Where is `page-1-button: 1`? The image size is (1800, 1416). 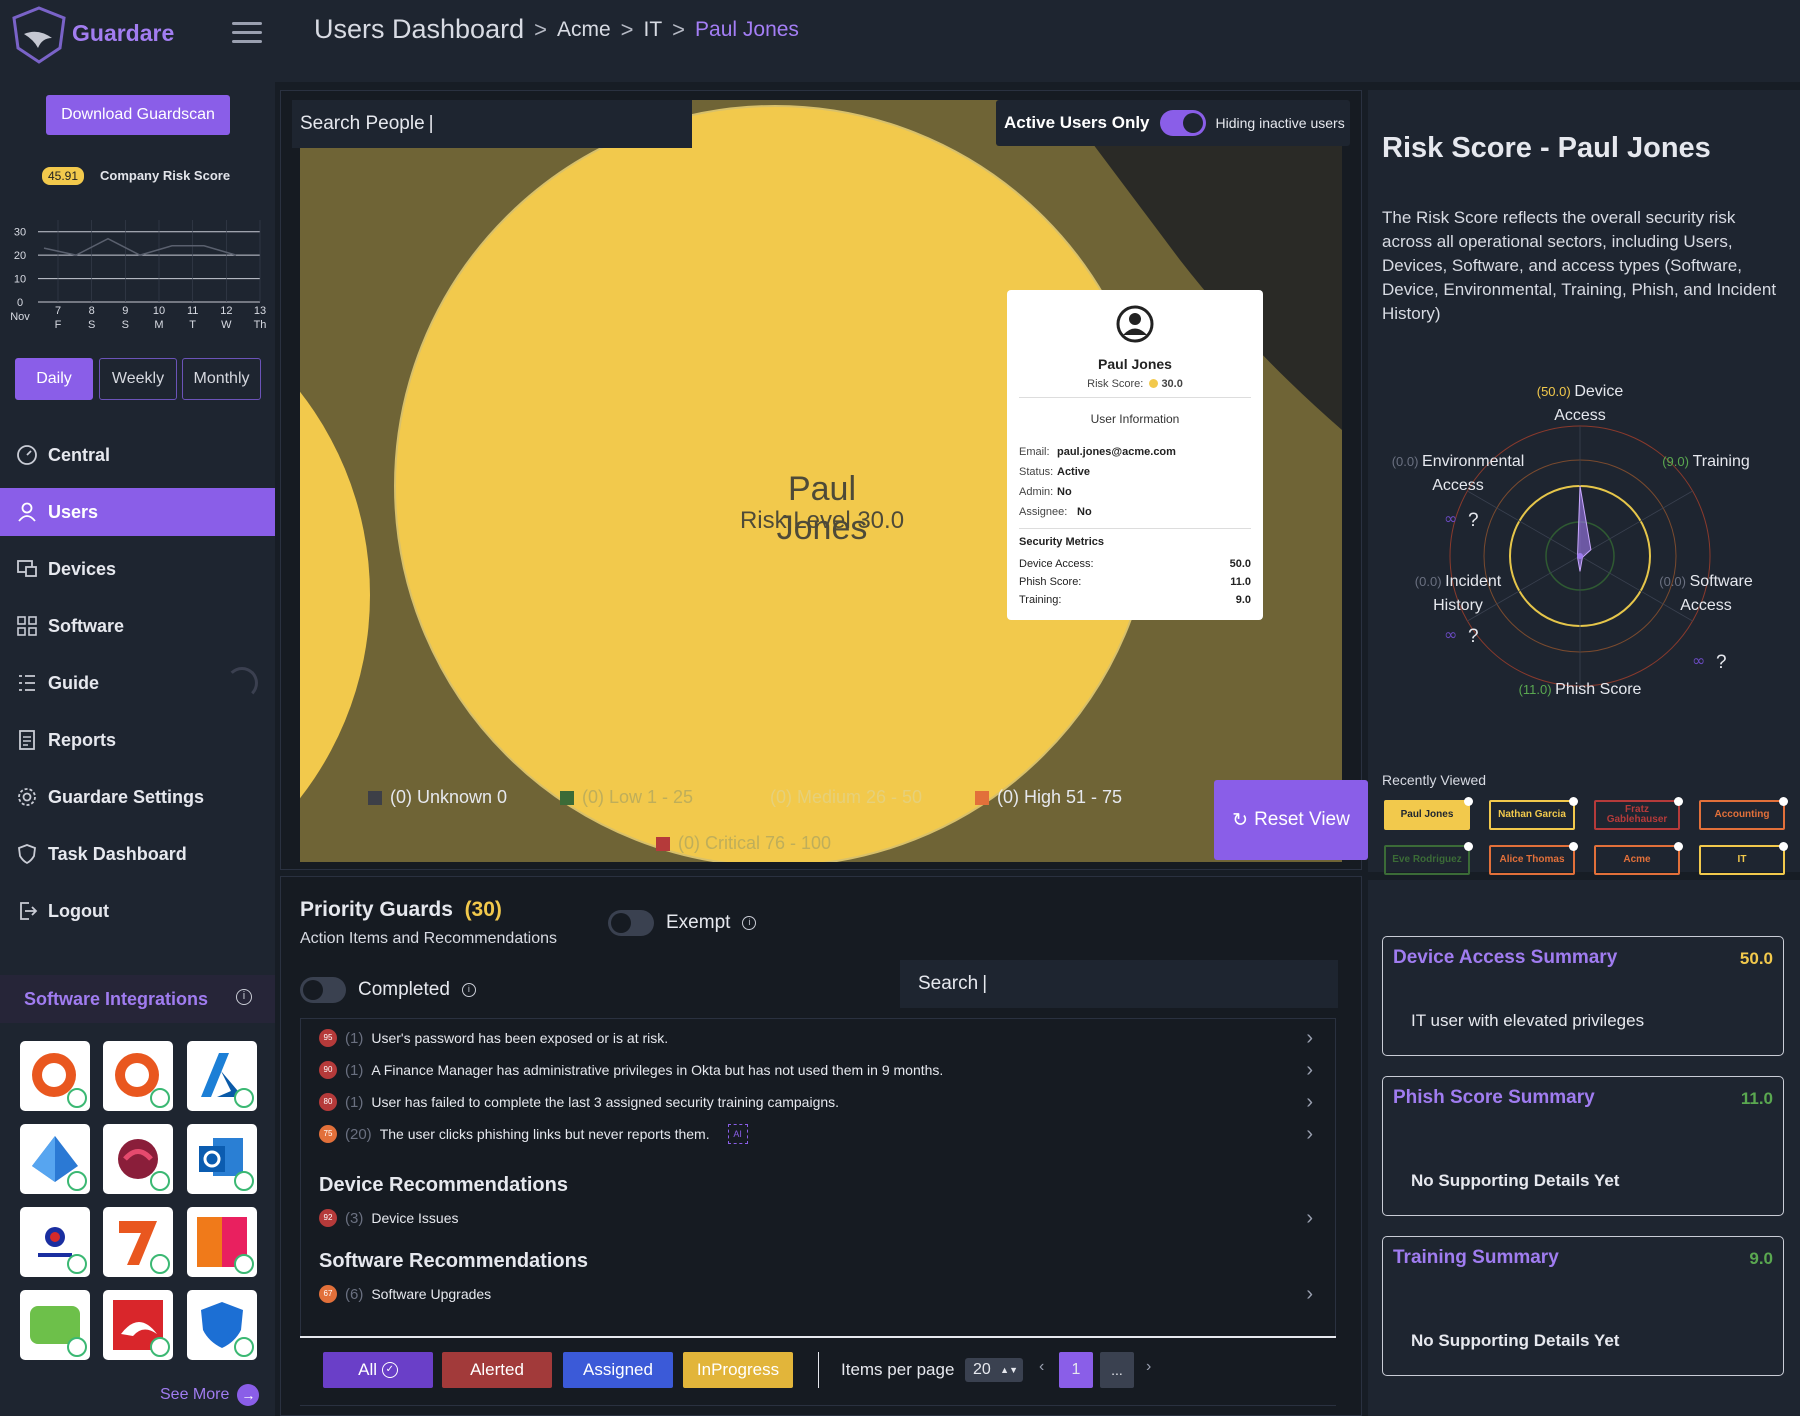 page-1-button: 1 is located at coordinates (1076, 1370).